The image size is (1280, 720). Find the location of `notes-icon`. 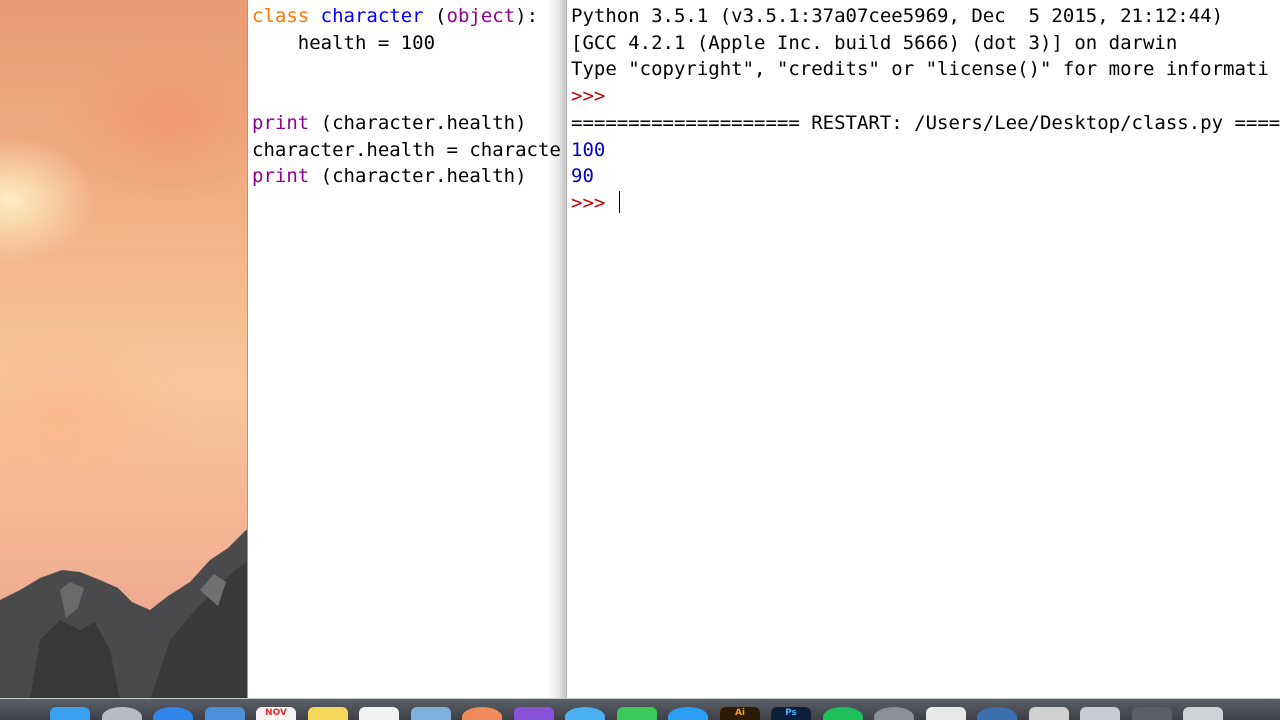

notes-icon is located at coordinates (328, 713).